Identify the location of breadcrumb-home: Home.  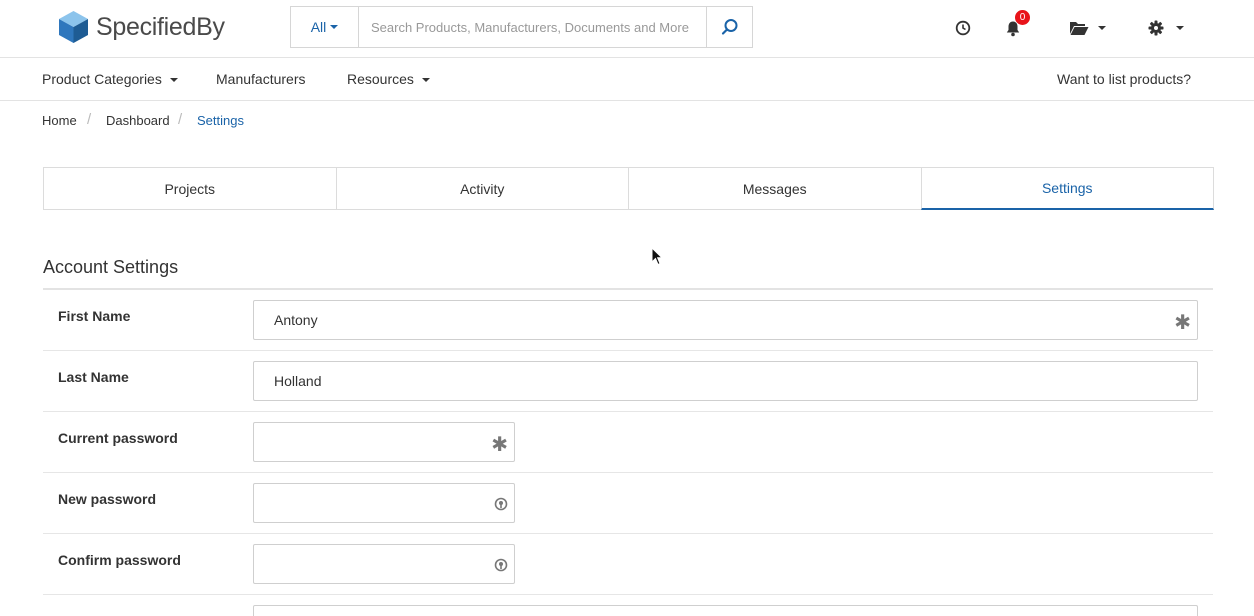
(59, 120).